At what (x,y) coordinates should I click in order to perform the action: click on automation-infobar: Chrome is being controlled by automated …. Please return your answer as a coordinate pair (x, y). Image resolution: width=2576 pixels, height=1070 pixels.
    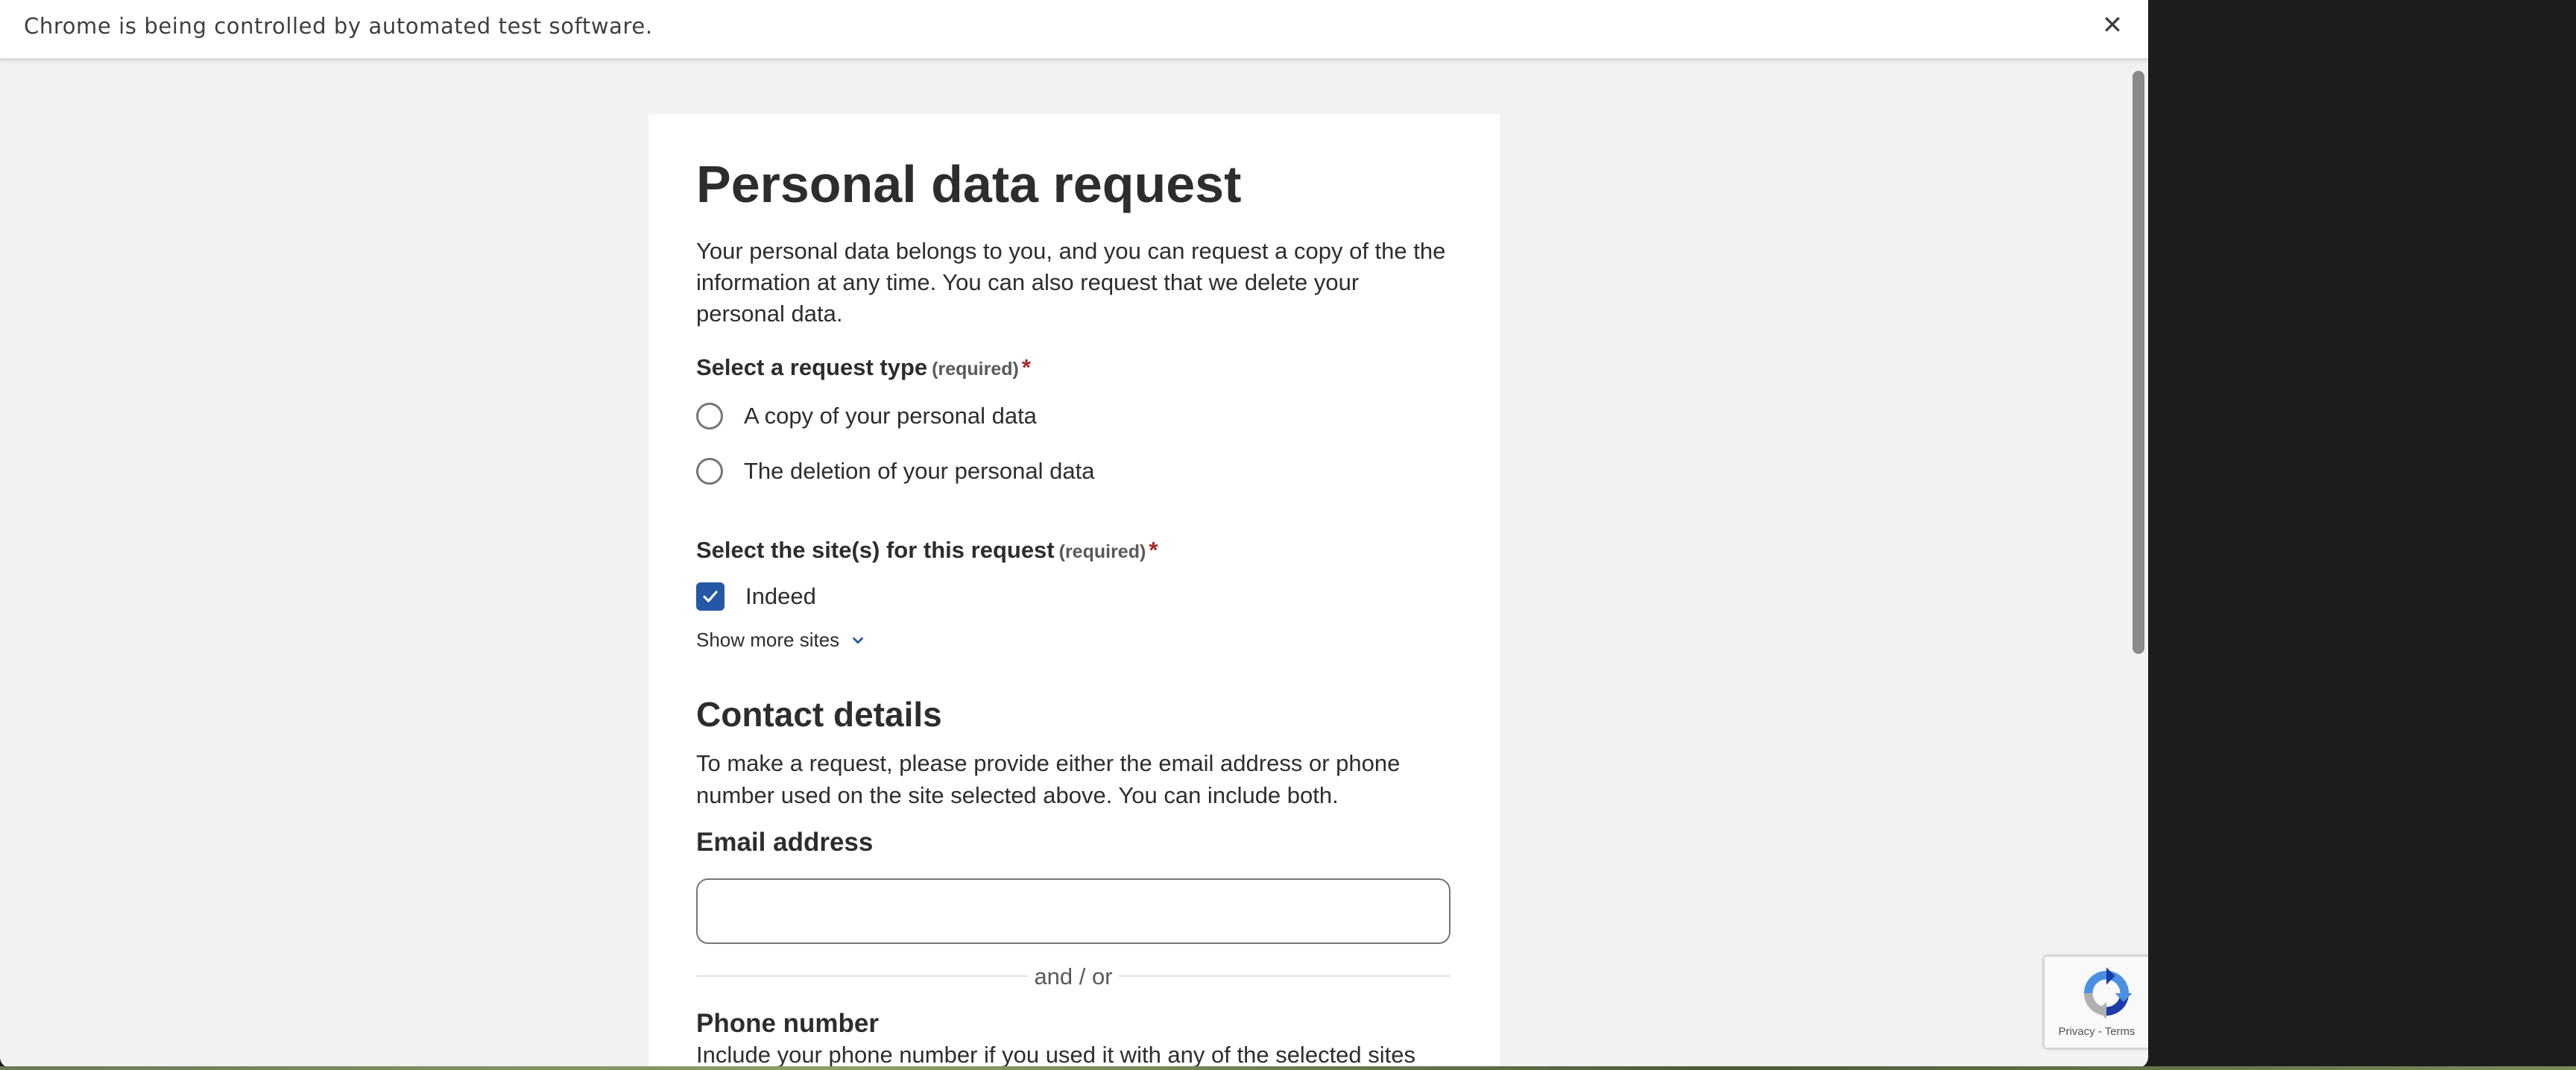
    Looking at the image, I should click on (1074, 30).